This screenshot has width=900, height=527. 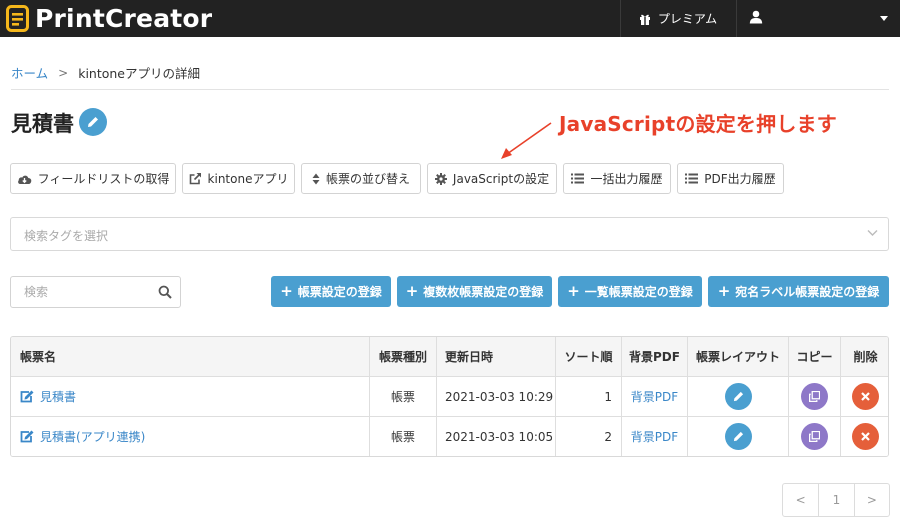 I want to click on breadcrumb-home-link: ホーム, so click(x=29, y=72).